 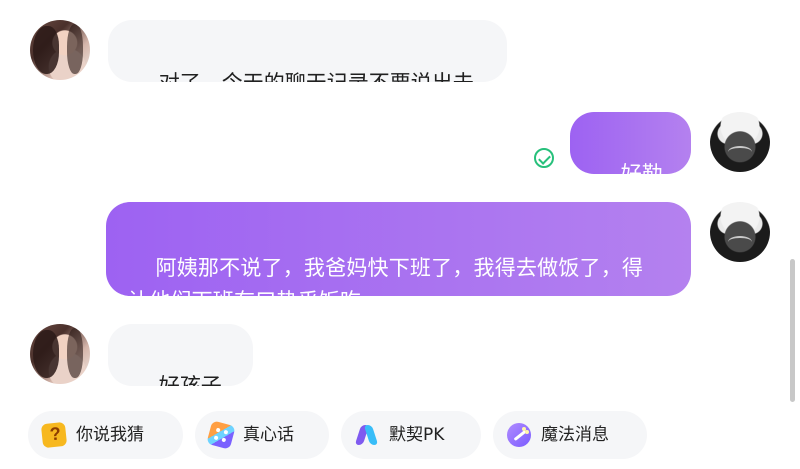 I want to click on quick-action-bar: 你说我猜 真心话 默契PK 魔法消息, so click(x=337, y=435).